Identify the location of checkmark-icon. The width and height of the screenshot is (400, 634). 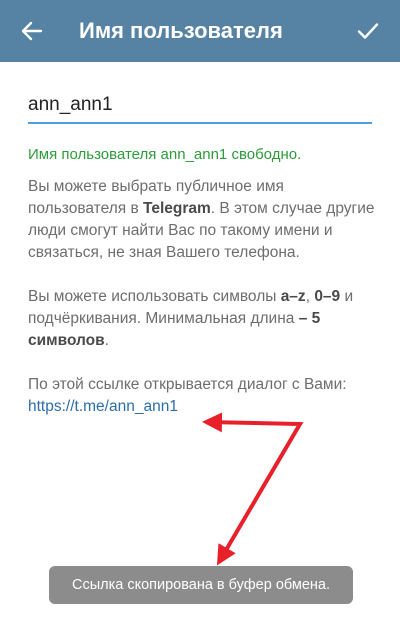
(368, 31).